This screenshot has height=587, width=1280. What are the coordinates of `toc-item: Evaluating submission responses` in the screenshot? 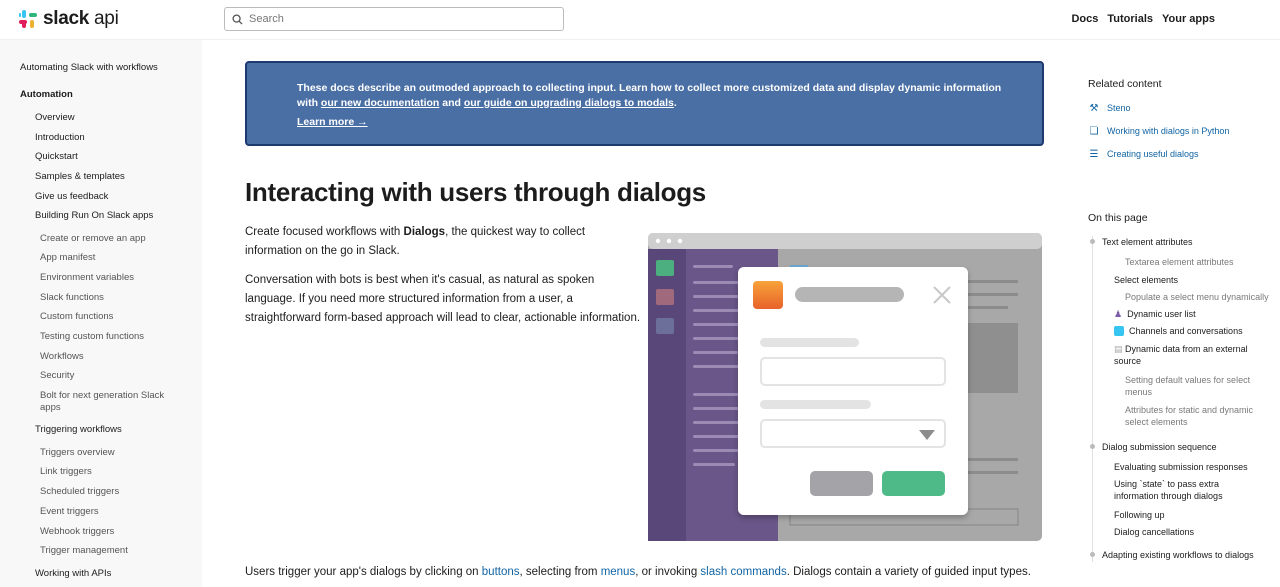 It's located at (1181, 467).